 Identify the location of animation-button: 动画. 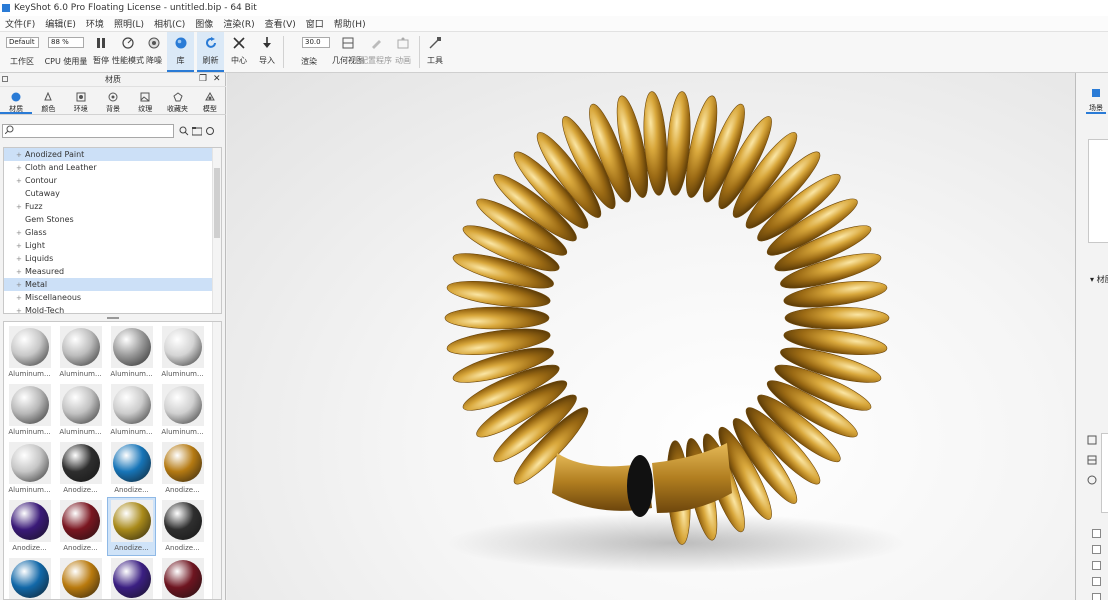
(403, 52).